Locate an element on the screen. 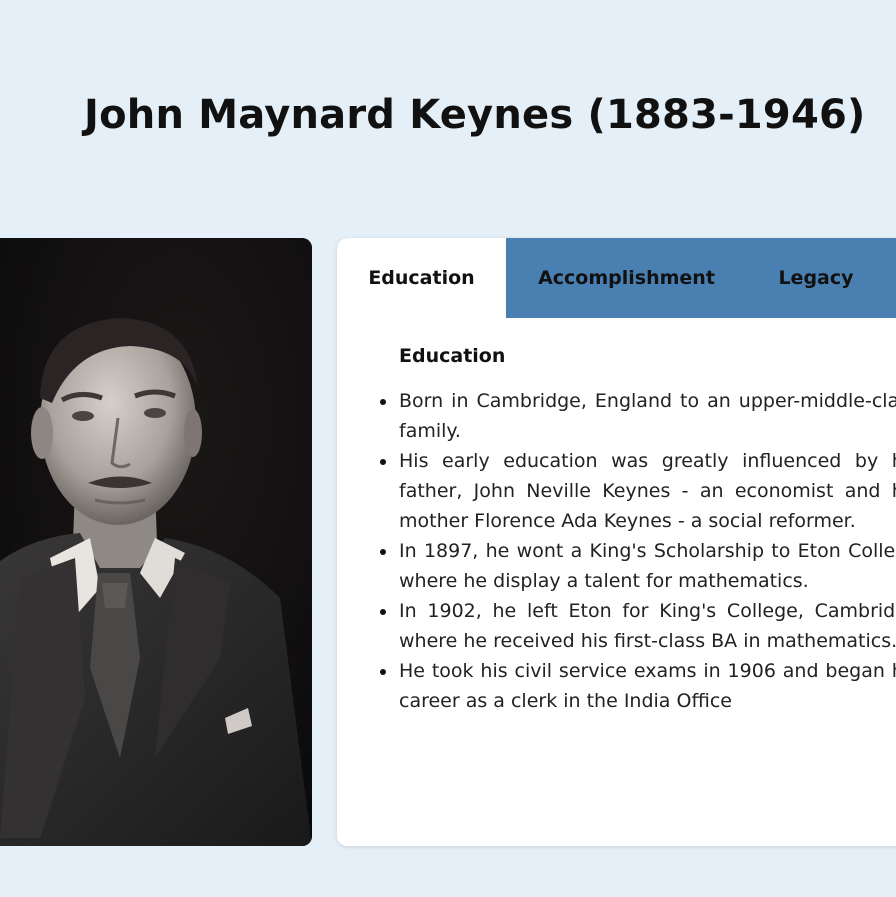 This screenshot has height=897, width=896. section-heading: Education is located at coordinates (452, 356).